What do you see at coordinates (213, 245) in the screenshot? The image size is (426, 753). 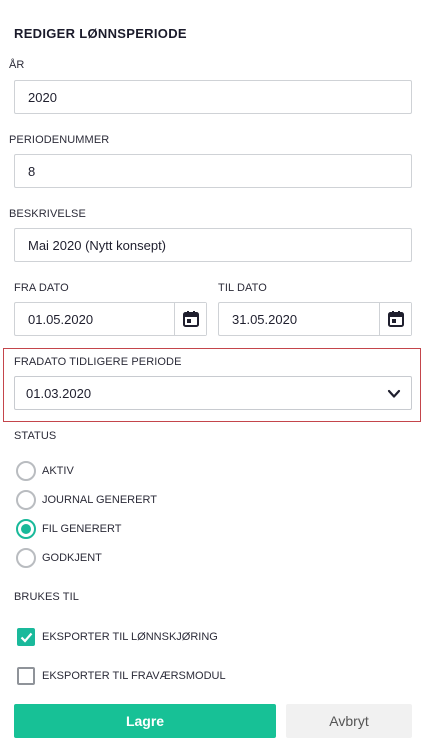 I see `description-field: Mai 2020 (Nytt konsept)` at bounding box center [213, 245].